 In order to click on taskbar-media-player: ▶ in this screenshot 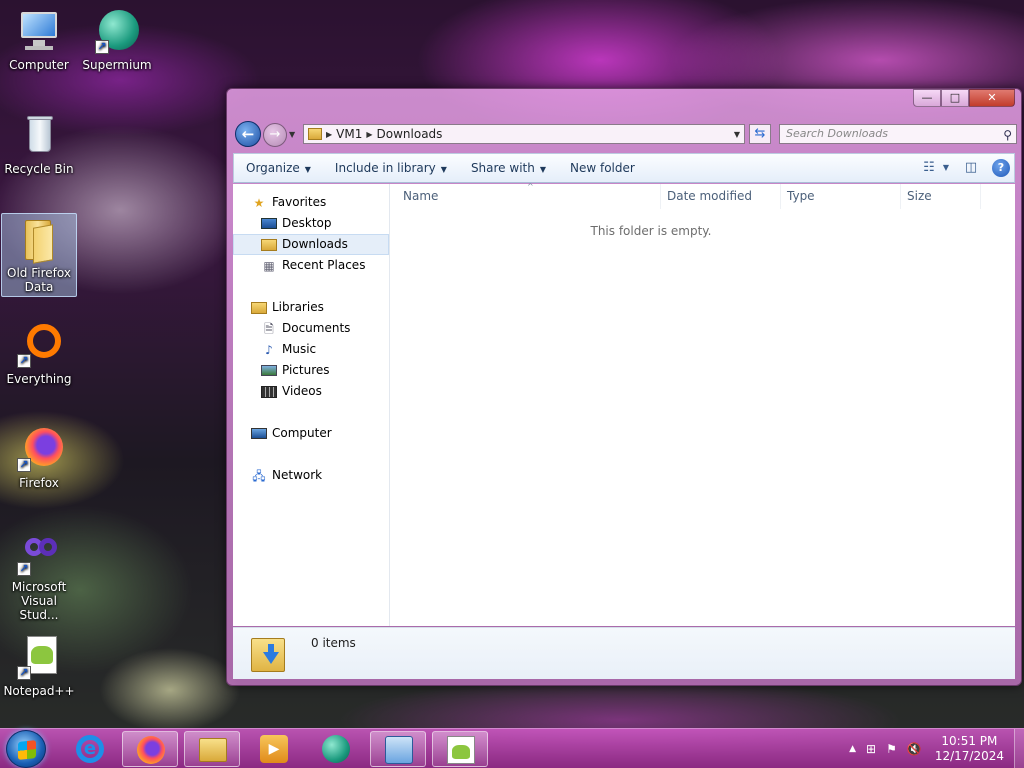, I will do `click(274, 749)`.